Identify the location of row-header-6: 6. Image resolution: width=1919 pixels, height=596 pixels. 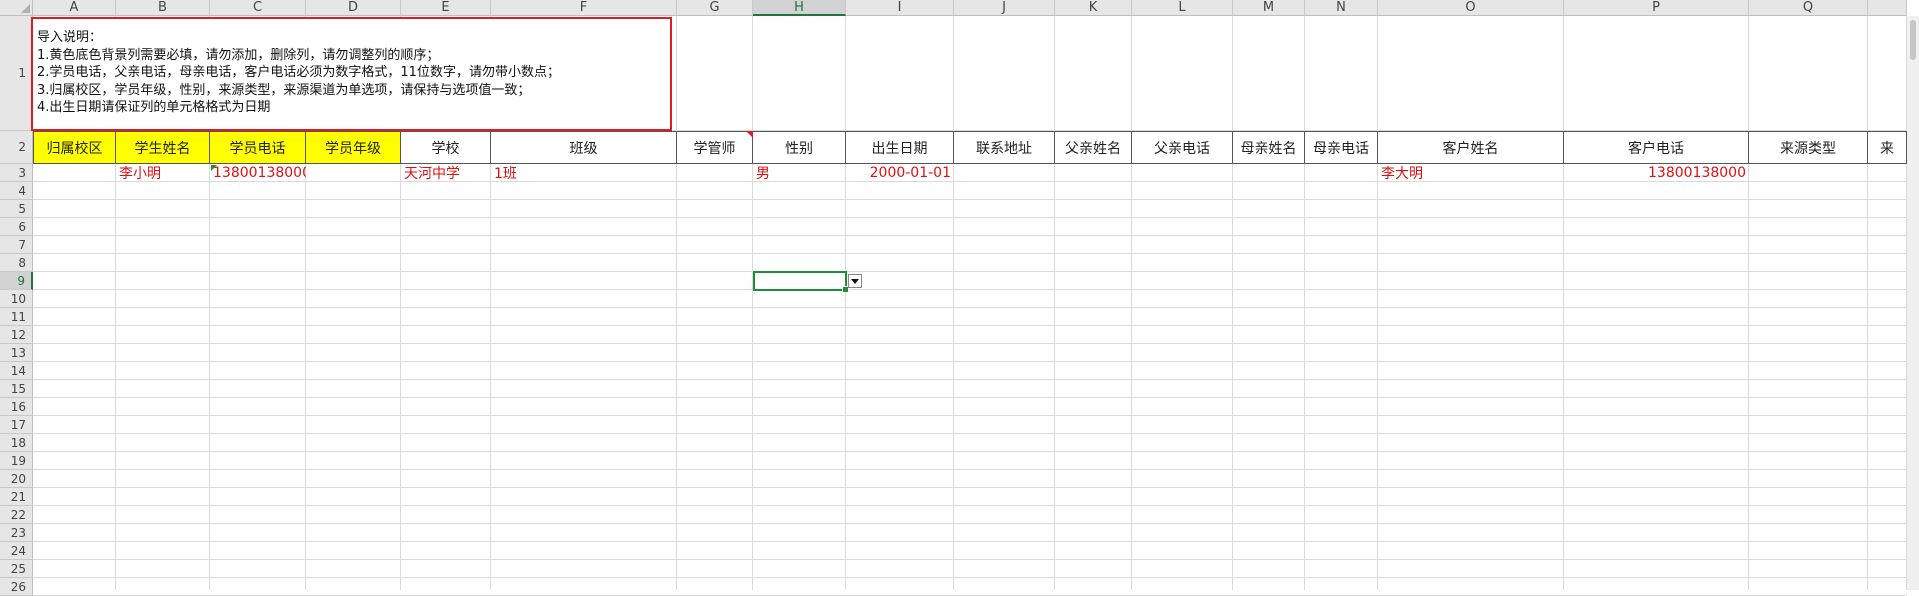
(16, 227).